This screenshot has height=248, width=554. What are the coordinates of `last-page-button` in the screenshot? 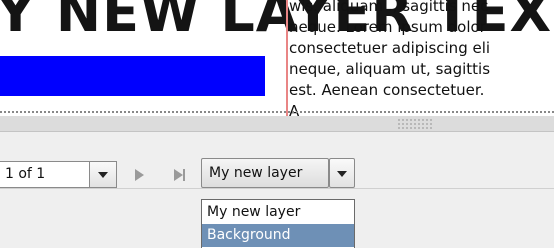 It's located at (181, 175).